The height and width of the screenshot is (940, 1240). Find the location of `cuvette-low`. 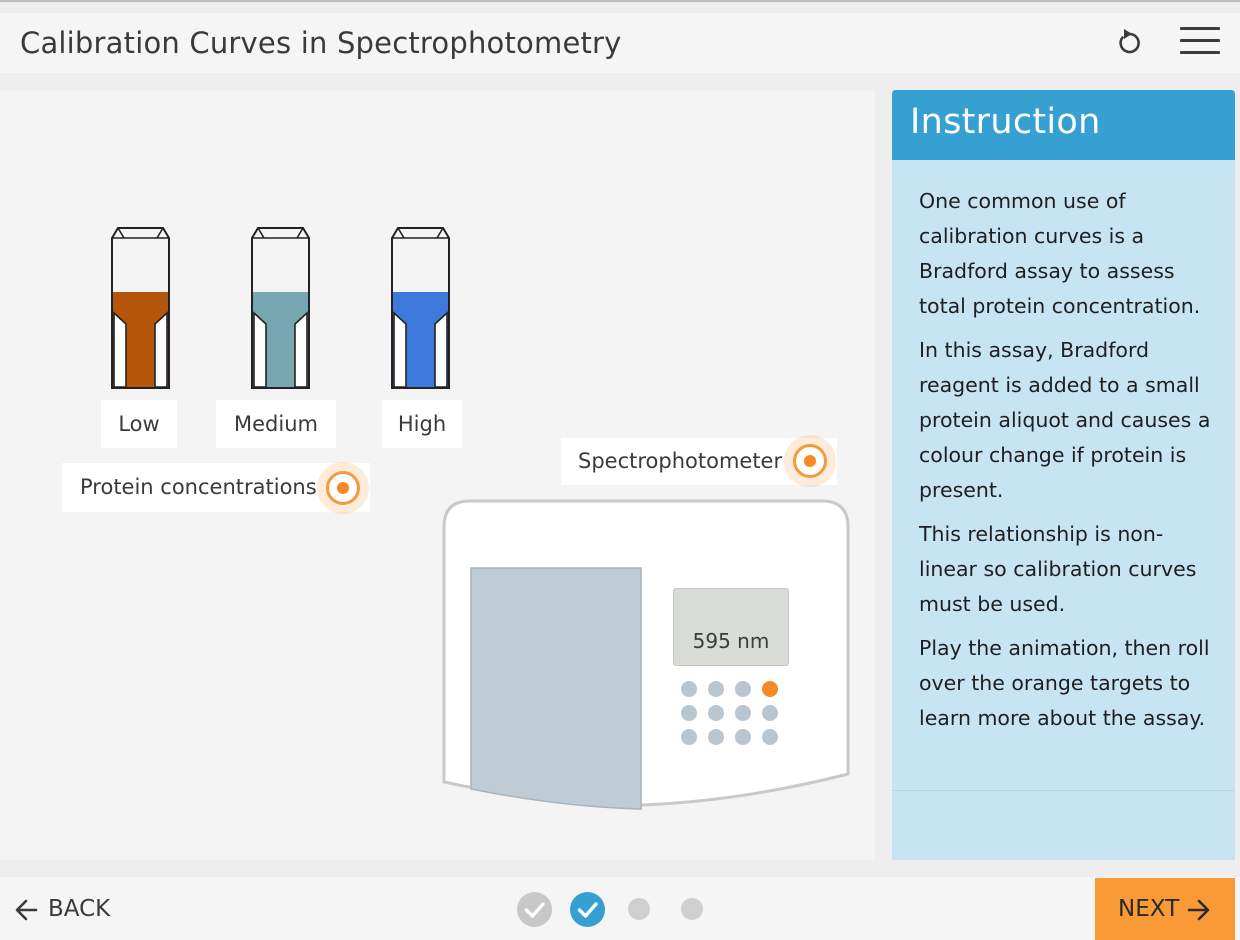

cuvette-low is located at coordinates (140, 308).